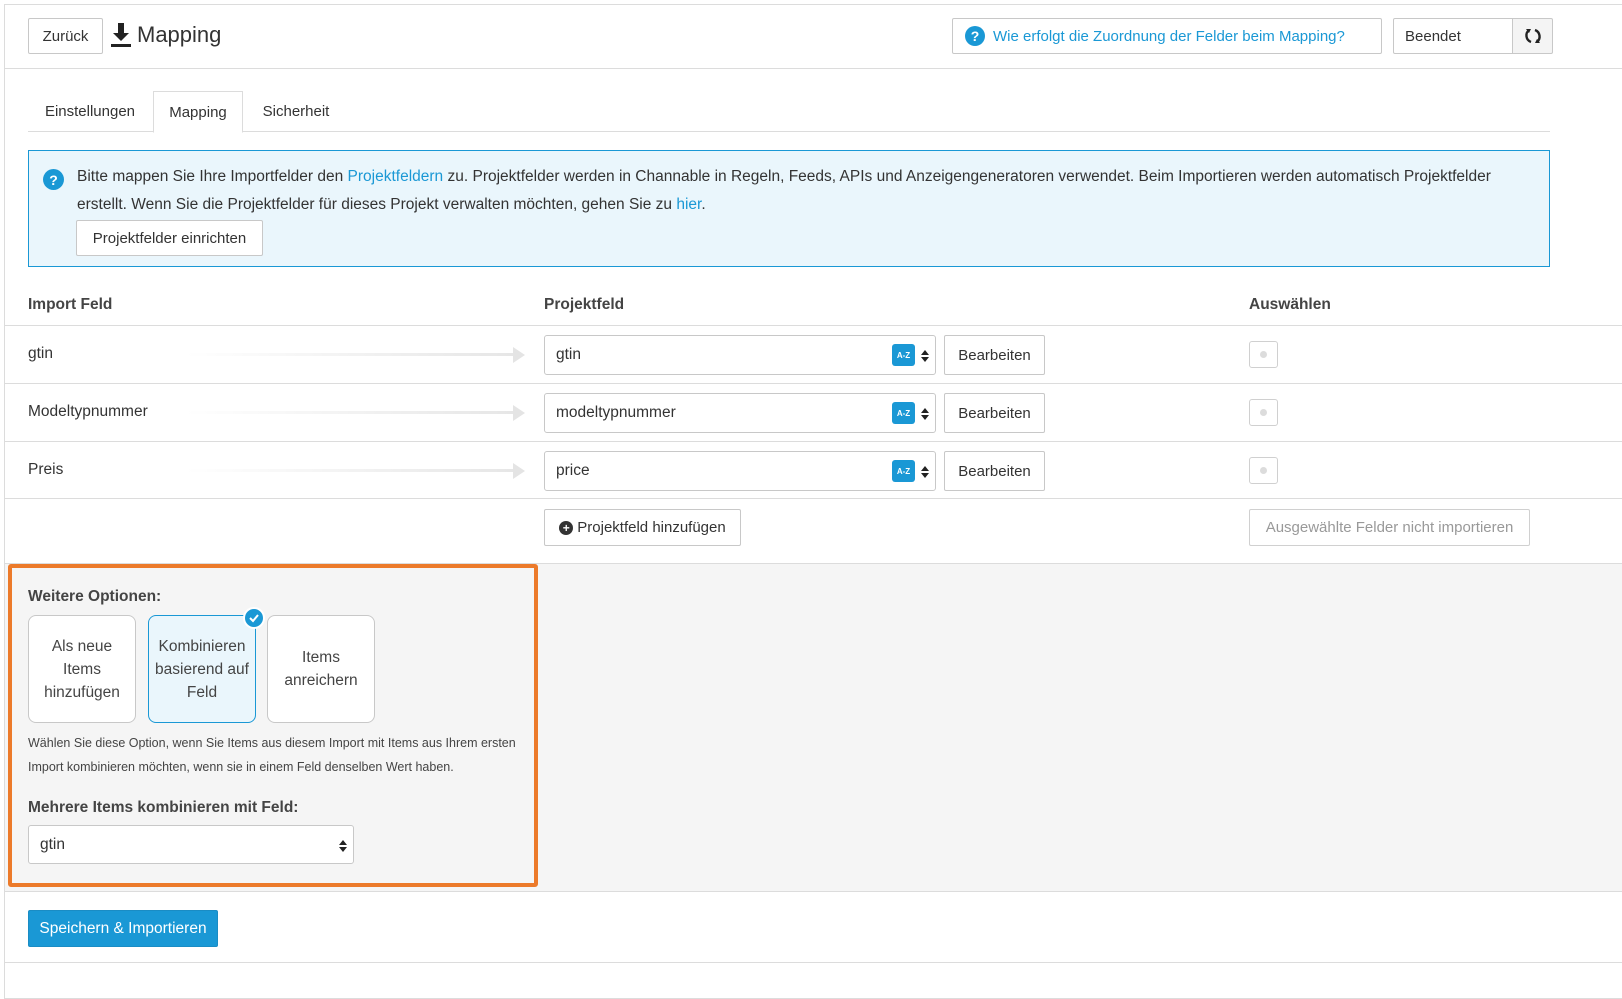  Describe the element at coordinates (566, 527) in the screenshot. I see `plus-circle-icon: +` at that location.